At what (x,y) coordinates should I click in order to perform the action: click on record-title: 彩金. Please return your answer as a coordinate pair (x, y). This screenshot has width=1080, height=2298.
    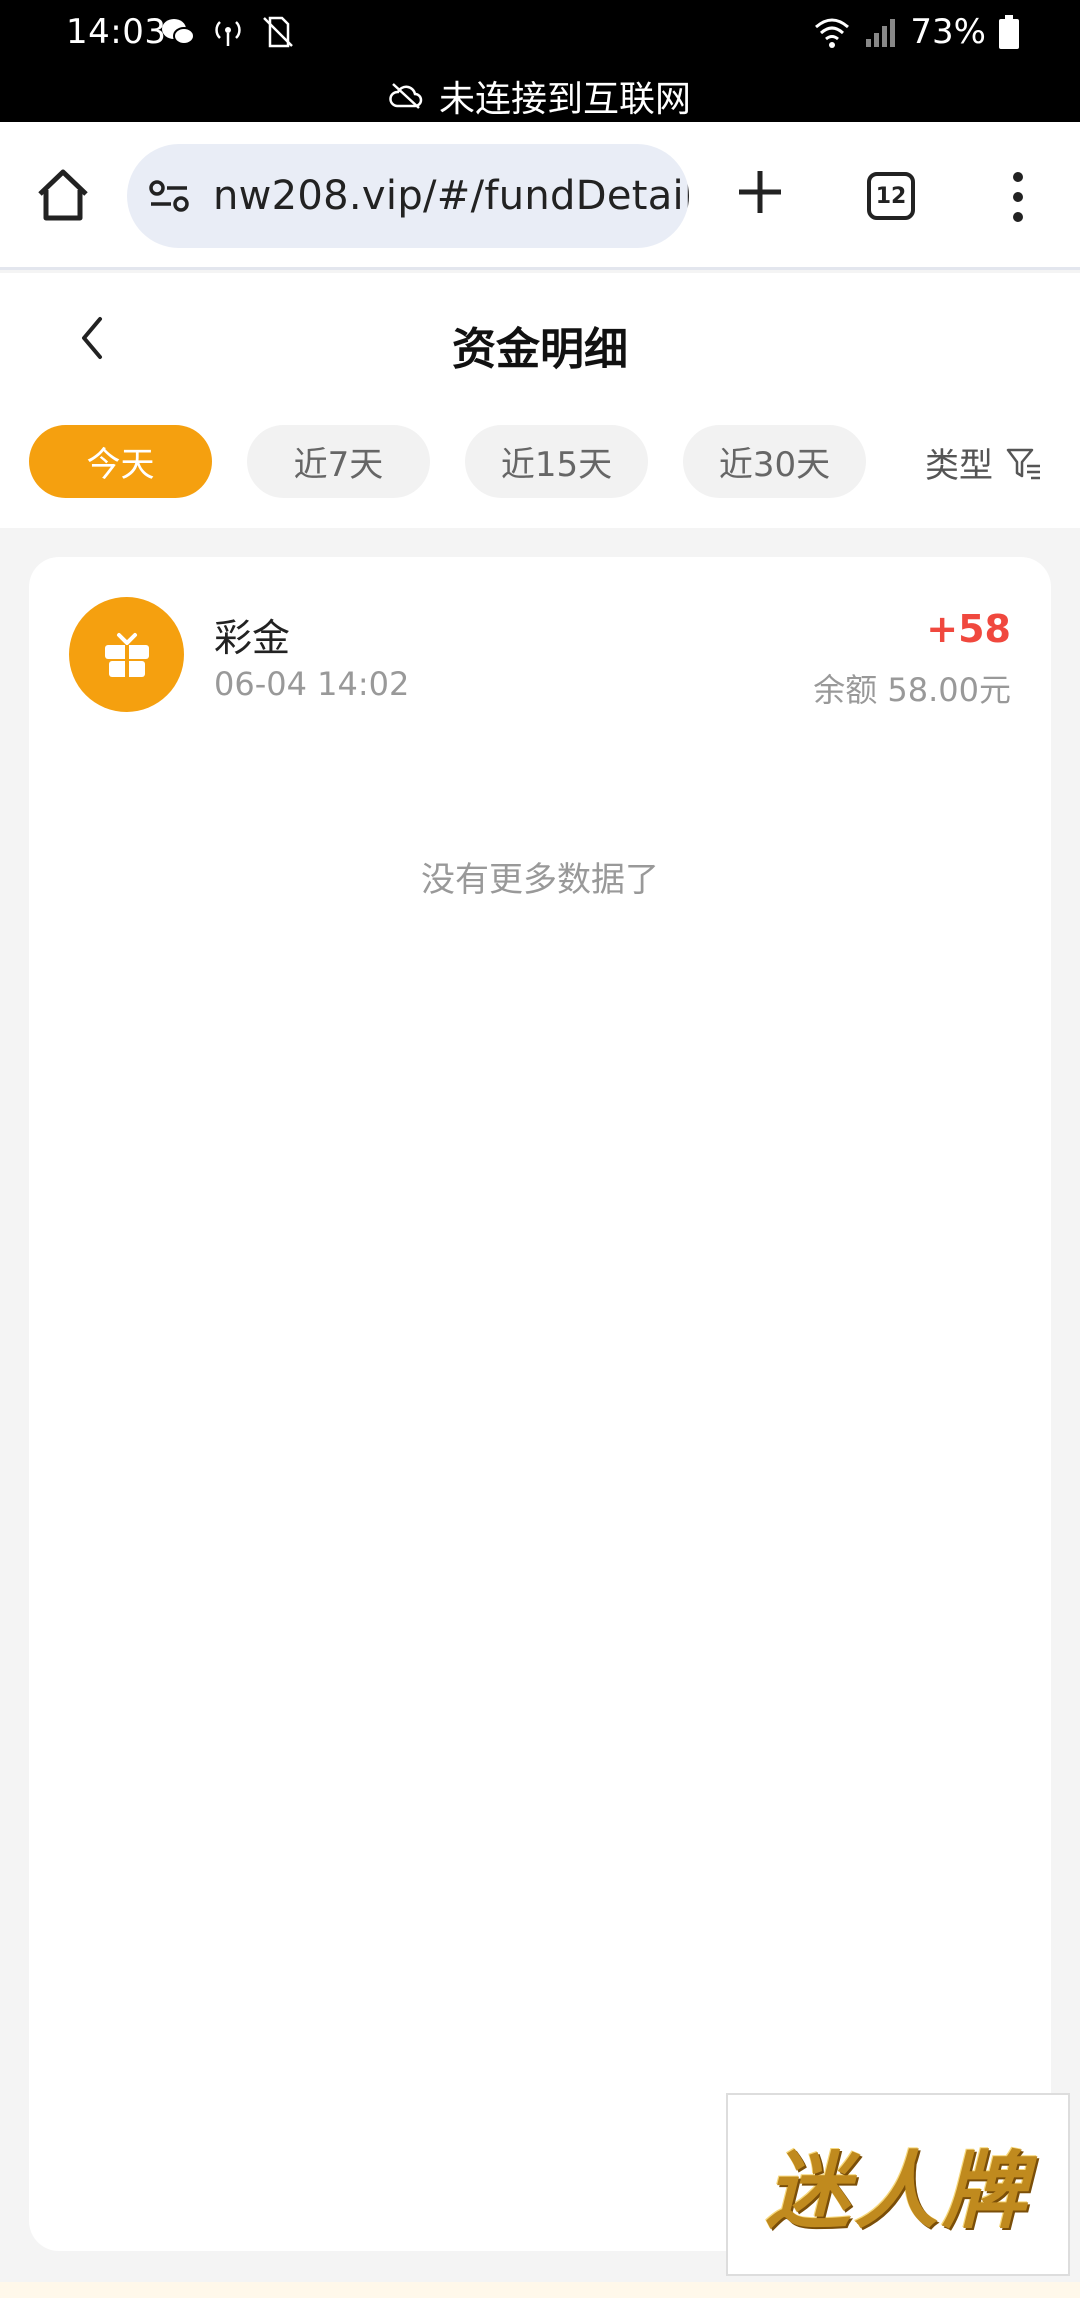
    Looking at the image, I should click on (252, 638).